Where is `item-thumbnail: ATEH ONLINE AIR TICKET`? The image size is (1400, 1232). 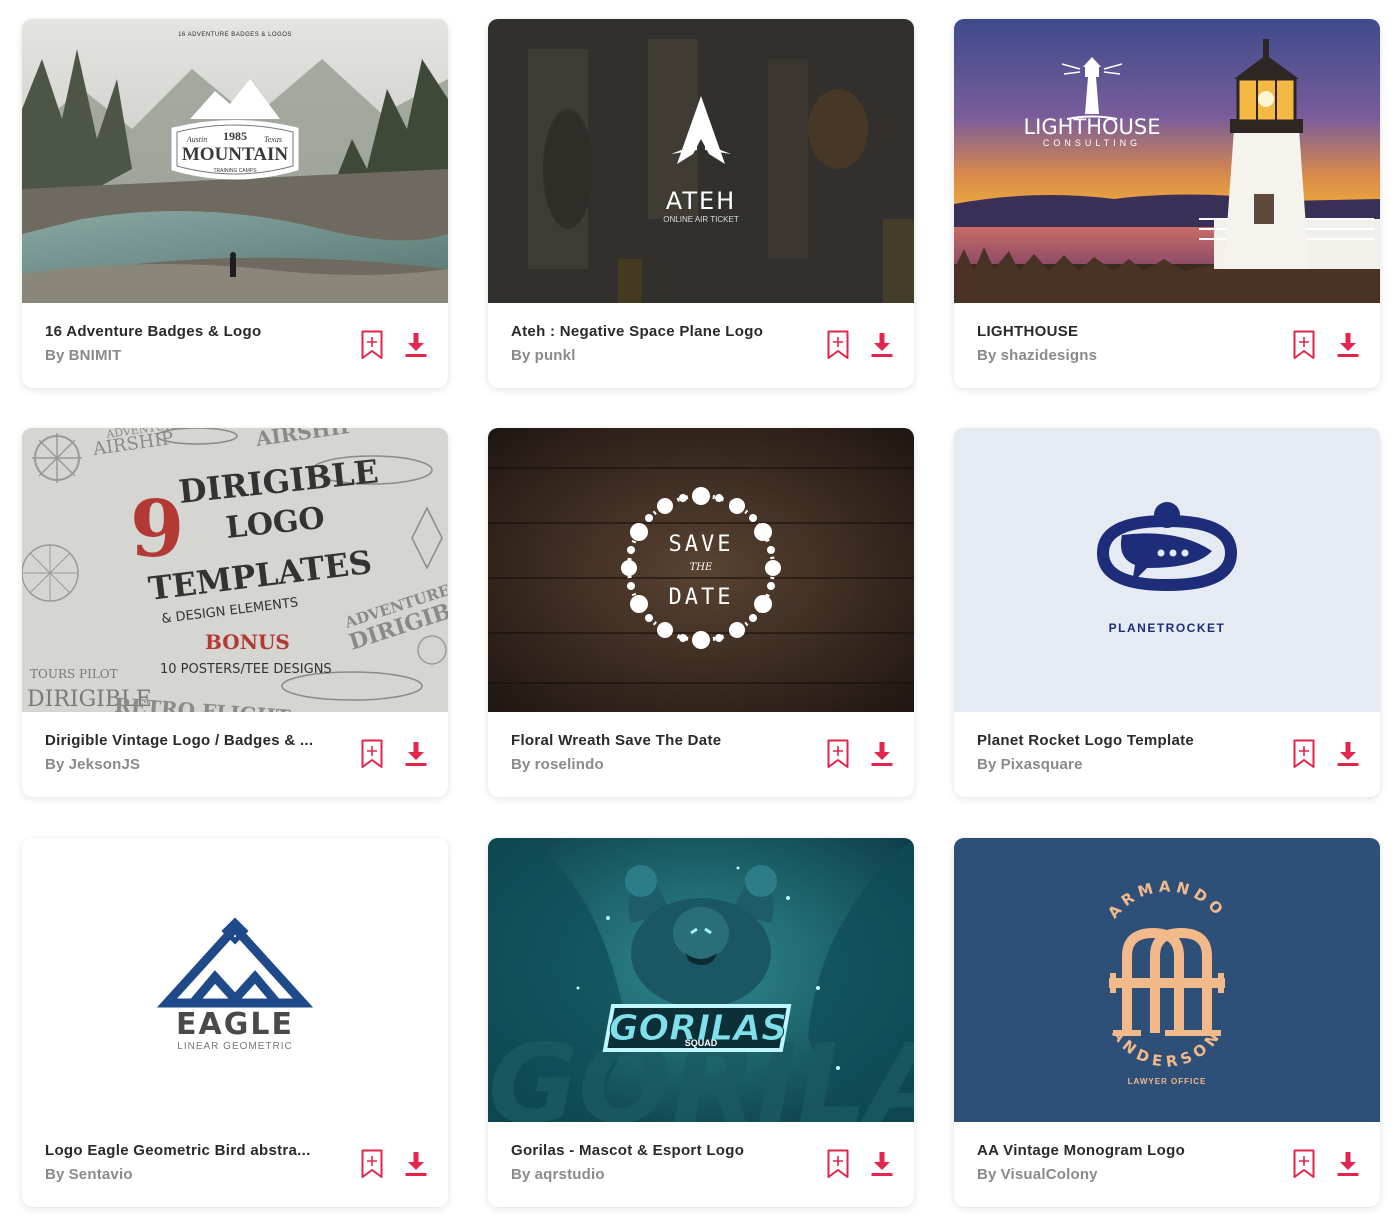
item-thumbnail: ATEH ONLINE AIR TICKET is located at coordinates (701, 161).